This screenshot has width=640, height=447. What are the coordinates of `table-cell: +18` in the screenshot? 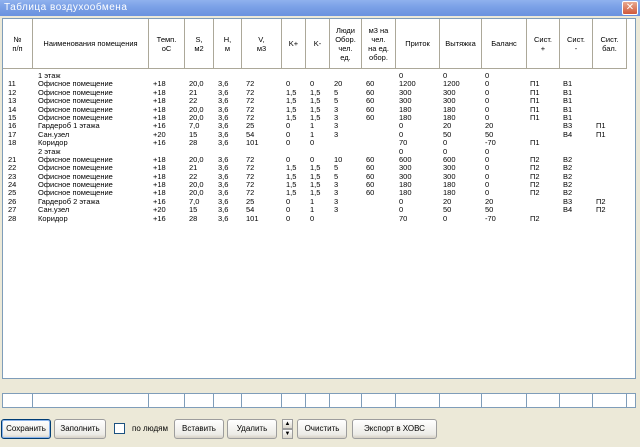 It's located at (159, 84).